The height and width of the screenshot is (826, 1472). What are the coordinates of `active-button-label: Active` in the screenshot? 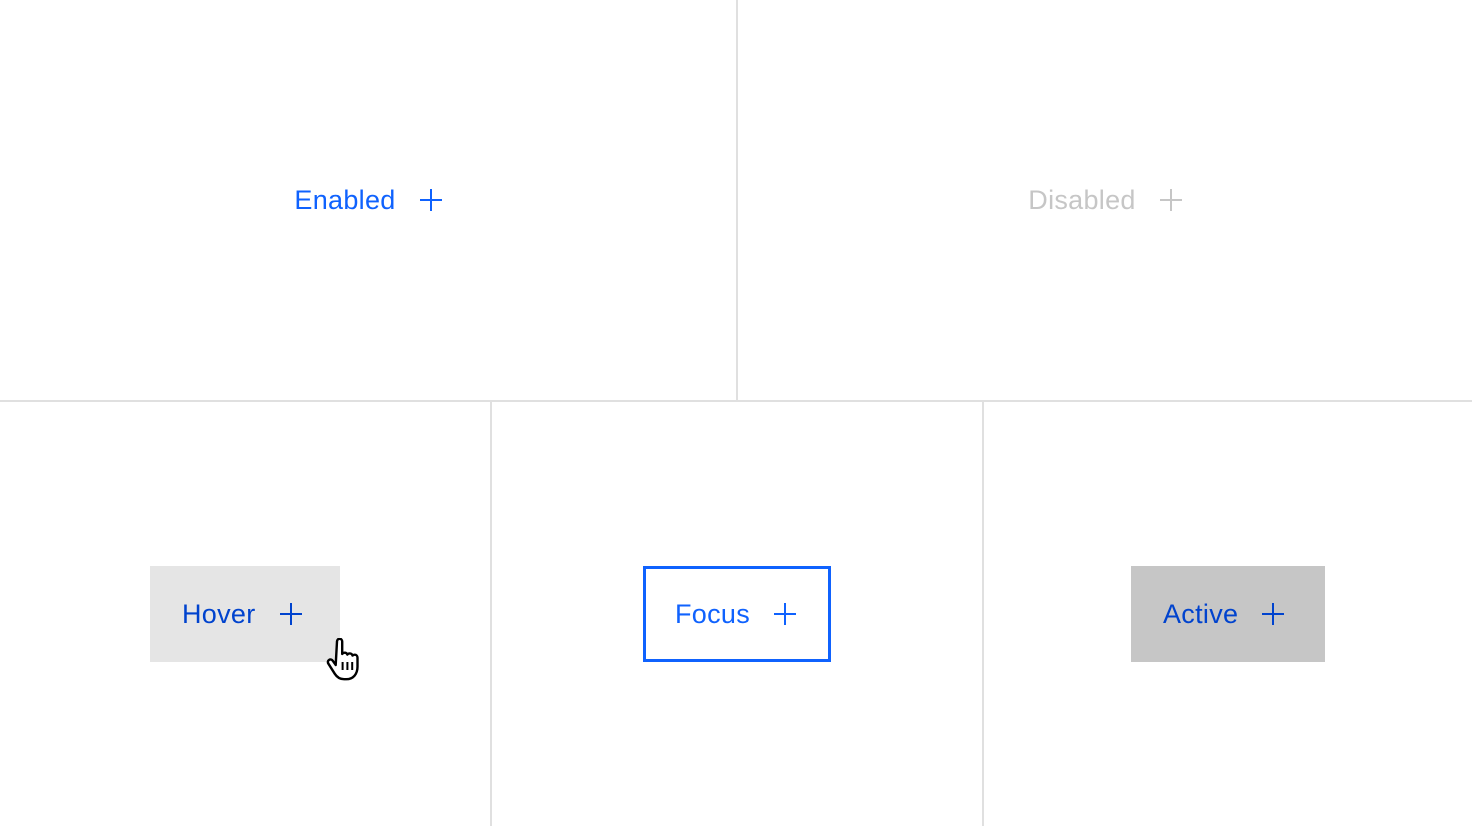 It's located at (1201, 613).